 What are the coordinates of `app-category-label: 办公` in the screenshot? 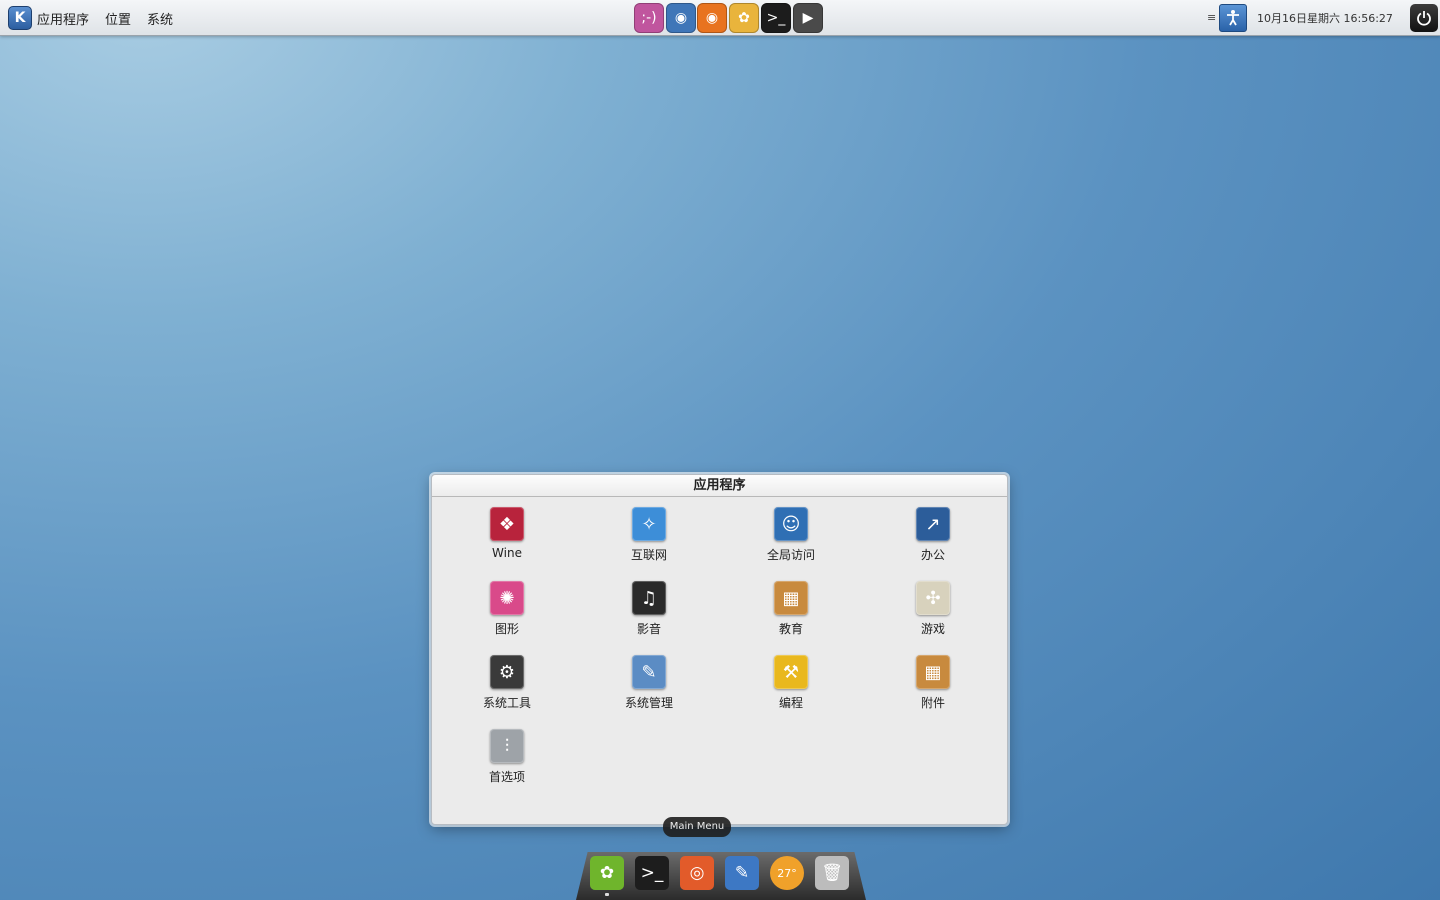 It's located at (932, 555).